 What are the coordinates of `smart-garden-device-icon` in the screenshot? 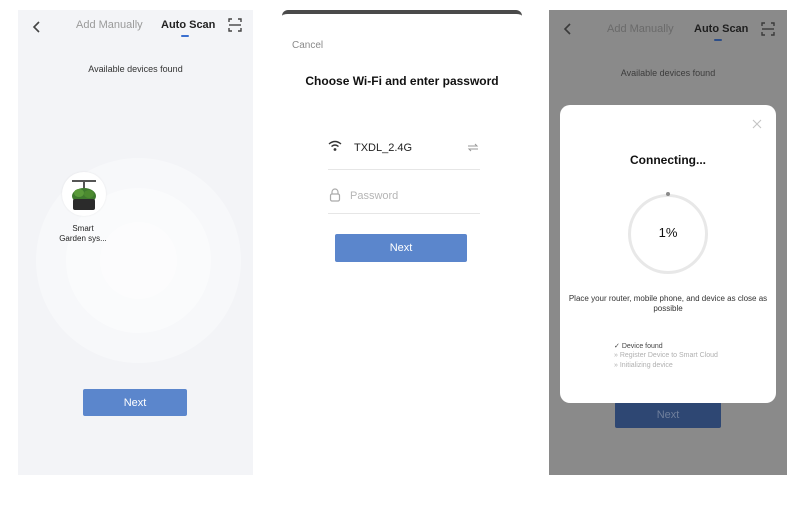 It's located at (84, 195).